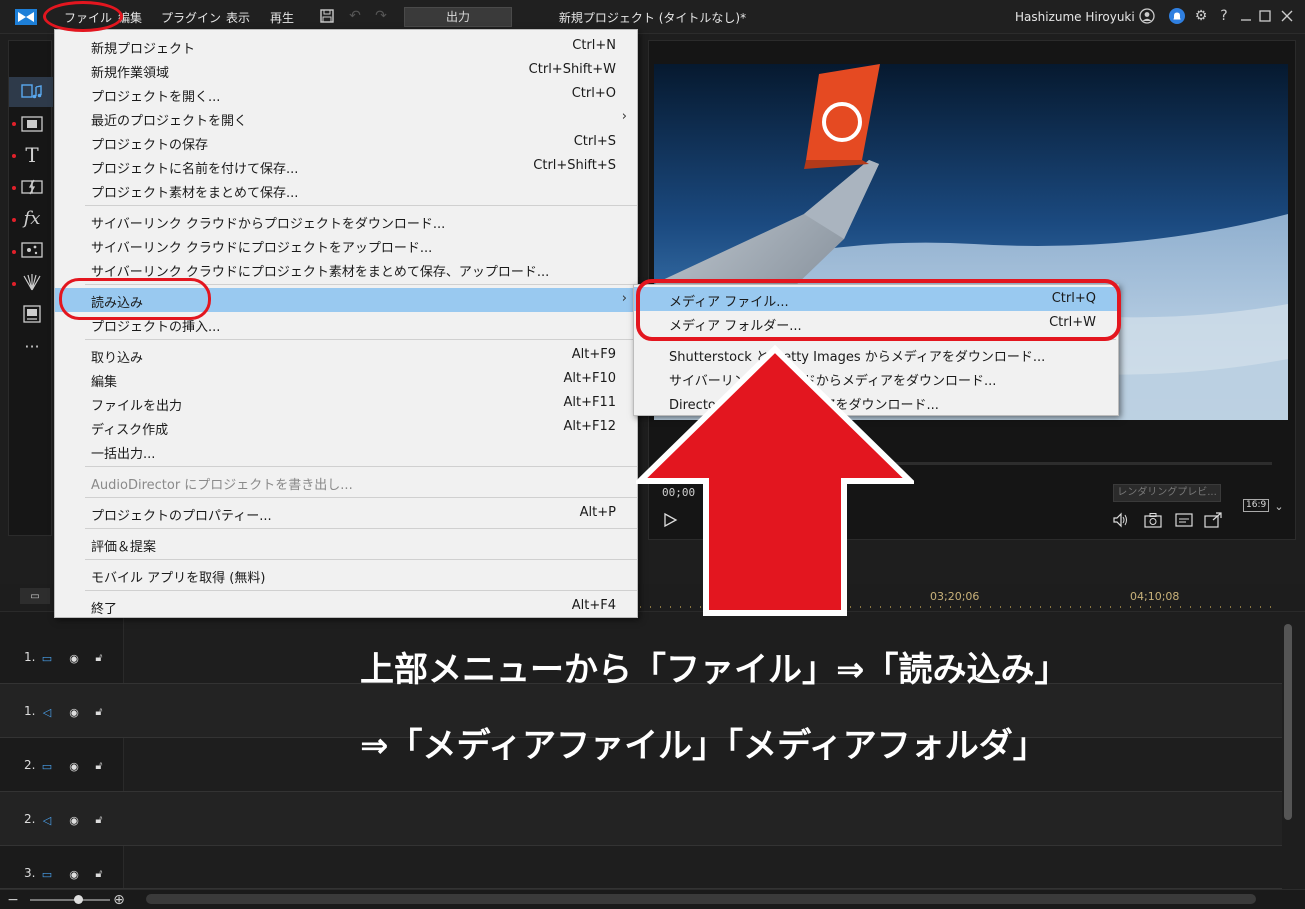 This screenshot has height=909, width=1305. What do you see at coordinates (119, 900) in the screenshot?
I see `zoom-in-icon: ⊕` at bounding box center [119, 900].